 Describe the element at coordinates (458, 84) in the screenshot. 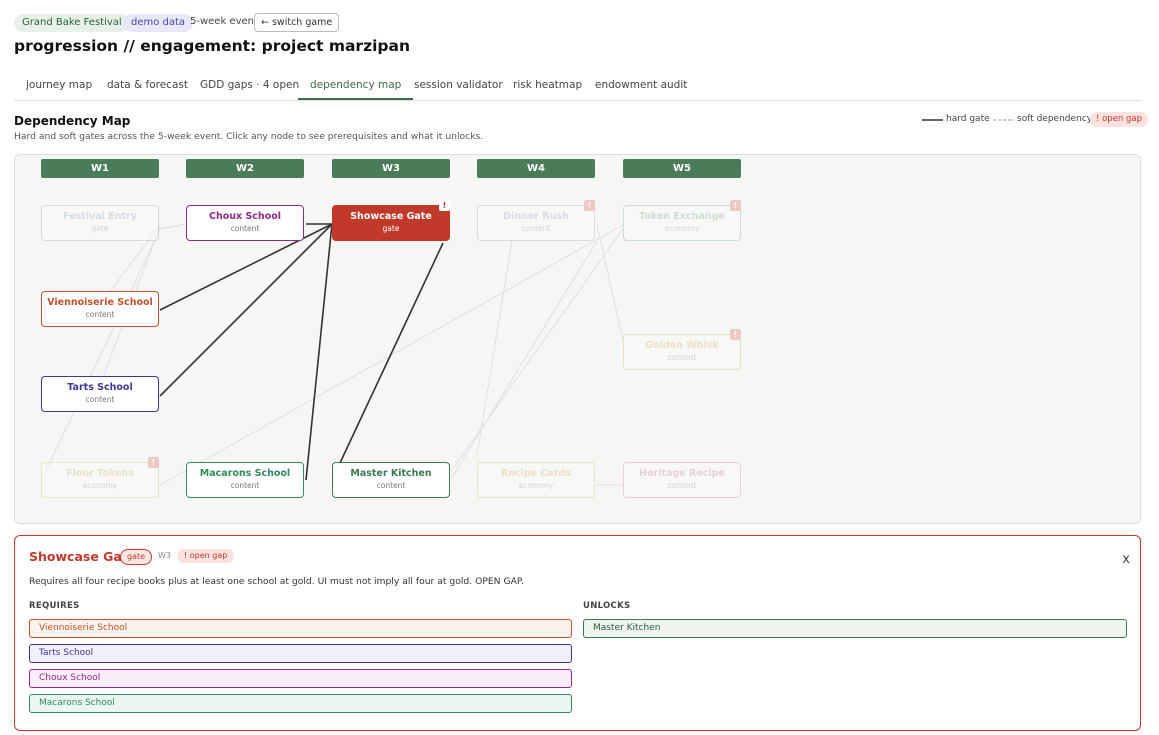

I see `tab-session-validator: session validator` at that location.